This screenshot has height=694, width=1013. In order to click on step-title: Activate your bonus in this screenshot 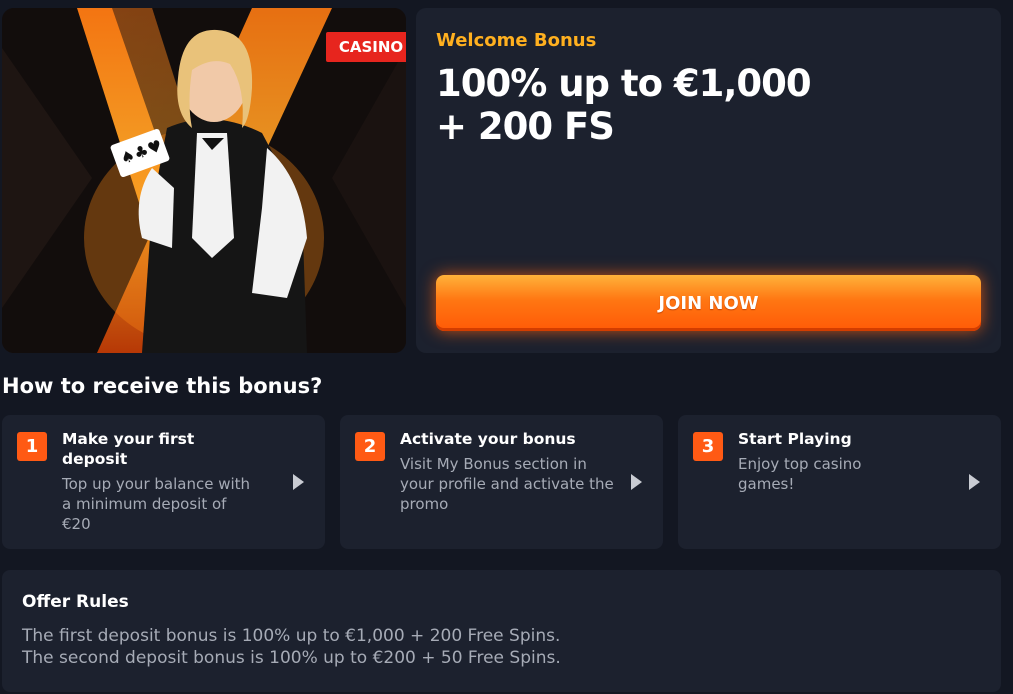, I will do `click(488, 439)`.